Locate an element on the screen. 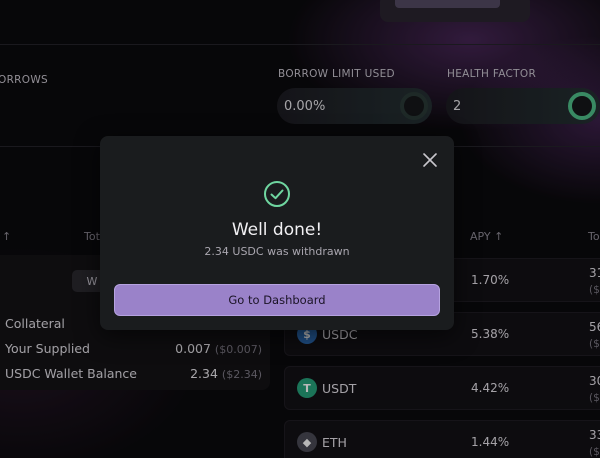  modal-subtitle: 2.34 USDC was withdrawn is located at coordinates (277, 251).